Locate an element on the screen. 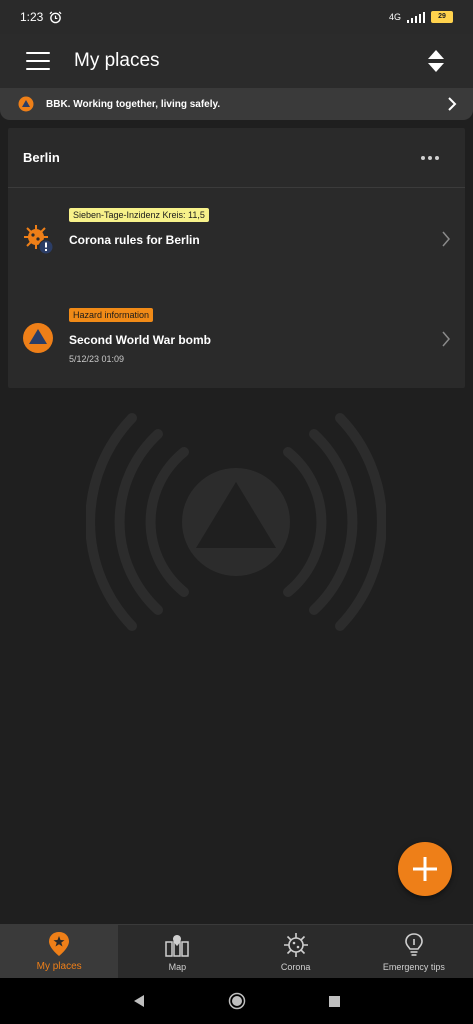  network-label: 4G is located at coordinates (394, 17).